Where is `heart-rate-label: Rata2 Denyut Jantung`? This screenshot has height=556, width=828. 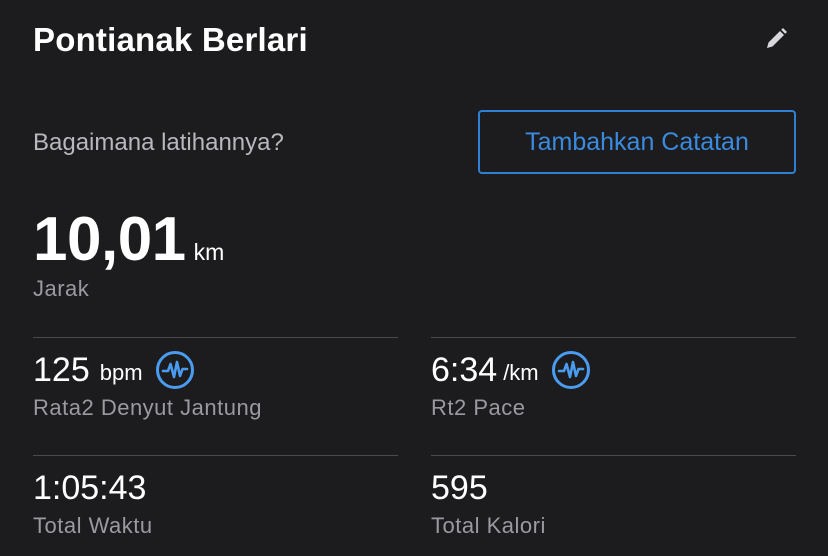 heart-rate-label: Rata2 Denyut Jantung is located at coordinates (147, 407).